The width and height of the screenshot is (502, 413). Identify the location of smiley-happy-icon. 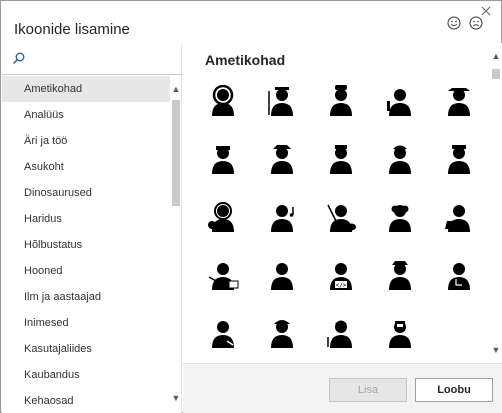
(454, 23).